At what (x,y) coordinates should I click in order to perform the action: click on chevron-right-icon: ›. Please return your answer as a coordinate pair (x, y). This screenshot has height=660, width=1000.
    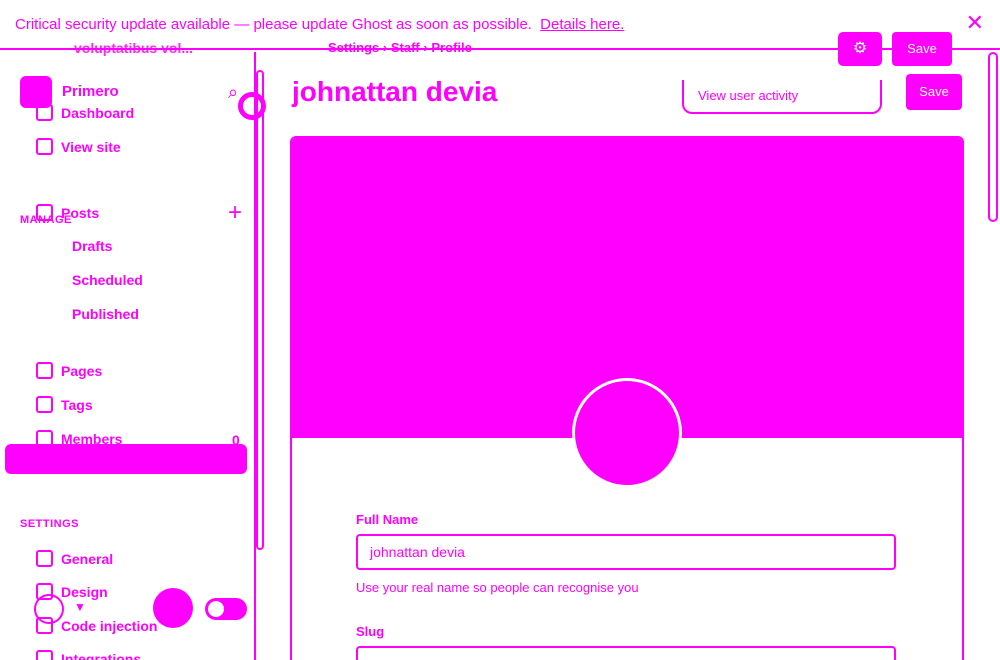
    Looking at the image, I should click on (386, 47).